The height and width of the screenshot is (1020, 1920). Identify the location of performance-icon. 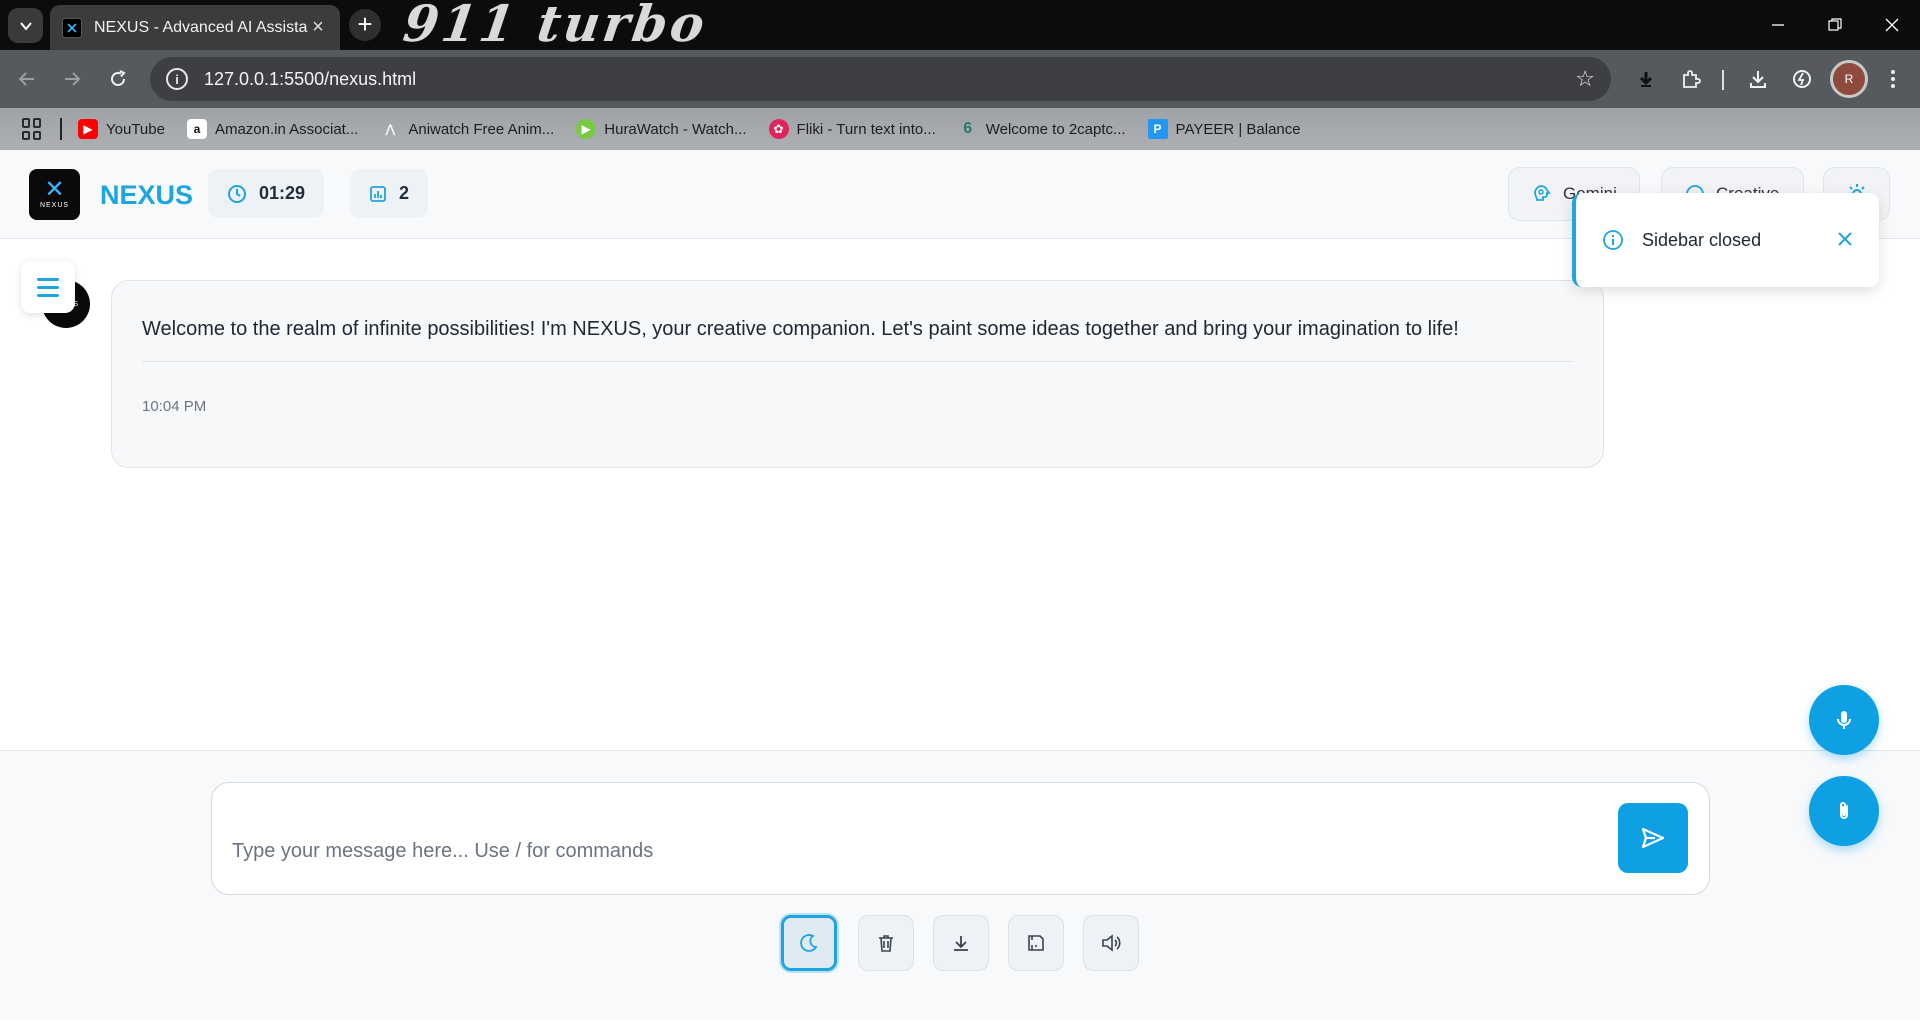
(1802, 79).